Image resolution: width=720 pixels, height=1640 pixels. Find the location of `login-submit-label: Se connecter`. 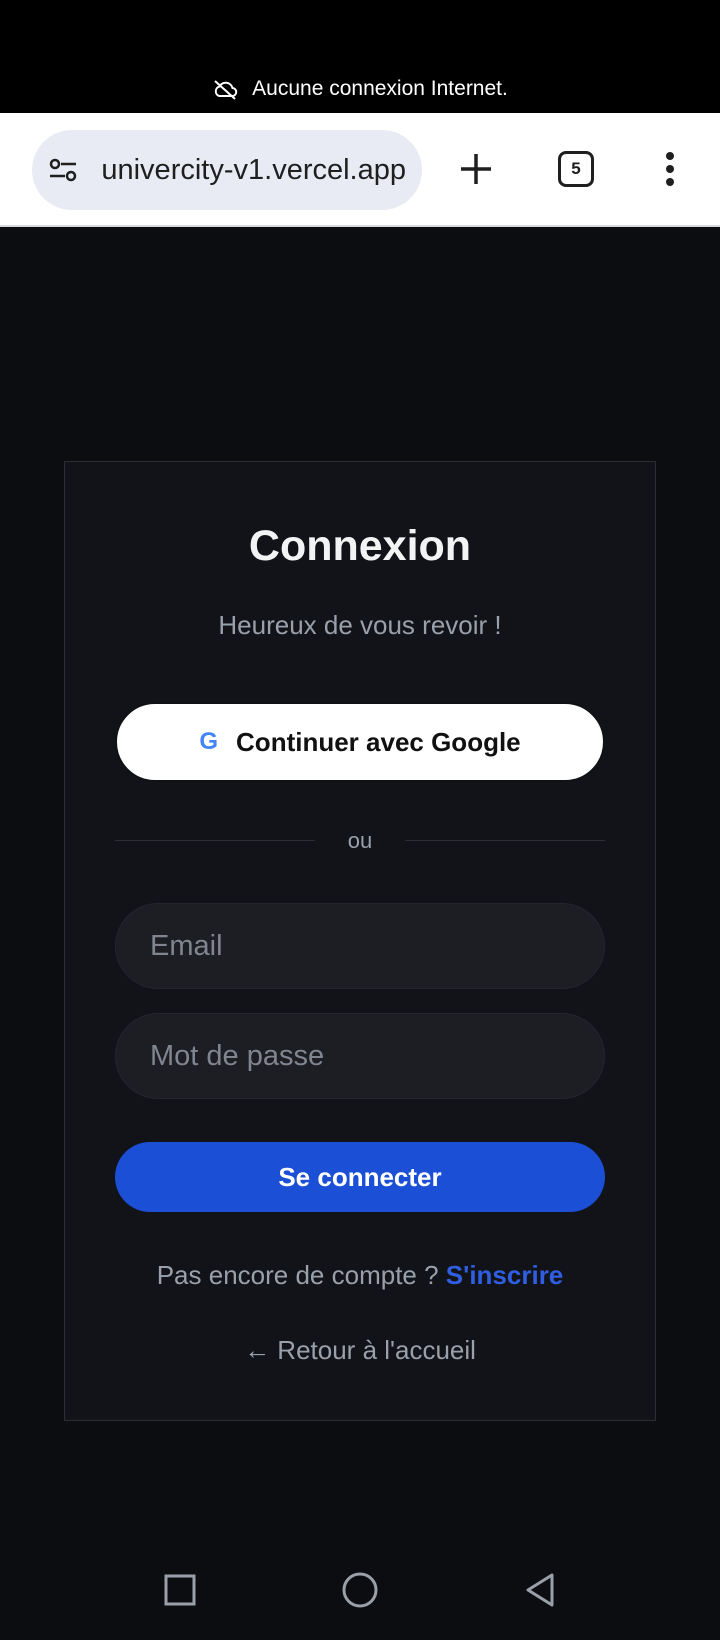

login-submit-label: Se connecter is located at coordinates (360, 1176).